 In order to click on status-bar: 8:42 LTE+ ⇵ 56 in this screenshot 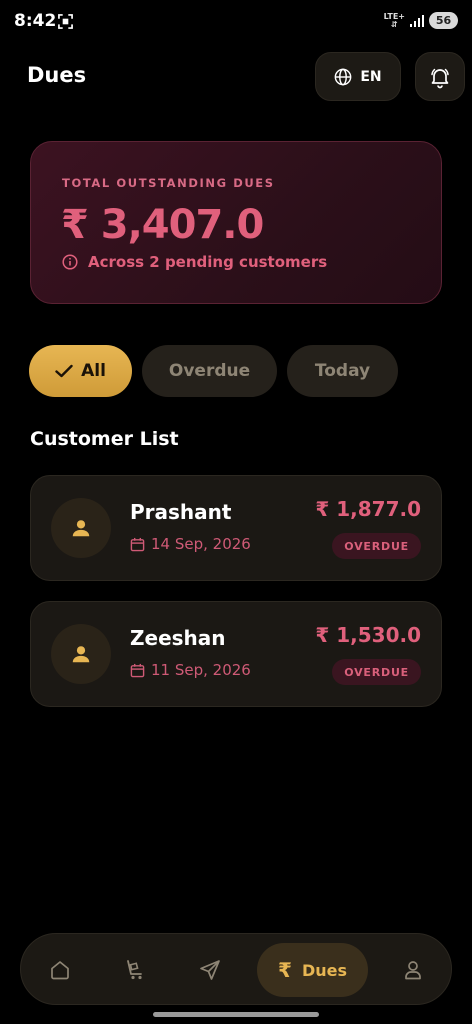, I will do `click(236, 22)`.